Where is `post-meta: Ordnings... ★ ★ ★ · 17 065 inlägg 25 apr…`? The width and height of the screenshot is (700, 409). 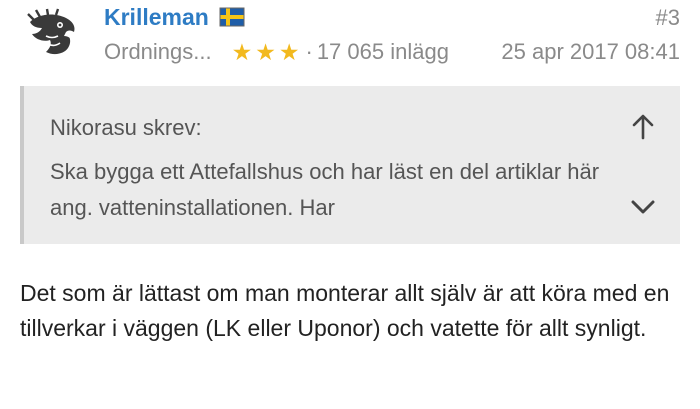 post-meta: Ordnings... ★ ★ ★ · 17 065 inlägg 25 apr… is located at coordinates (392, 52).